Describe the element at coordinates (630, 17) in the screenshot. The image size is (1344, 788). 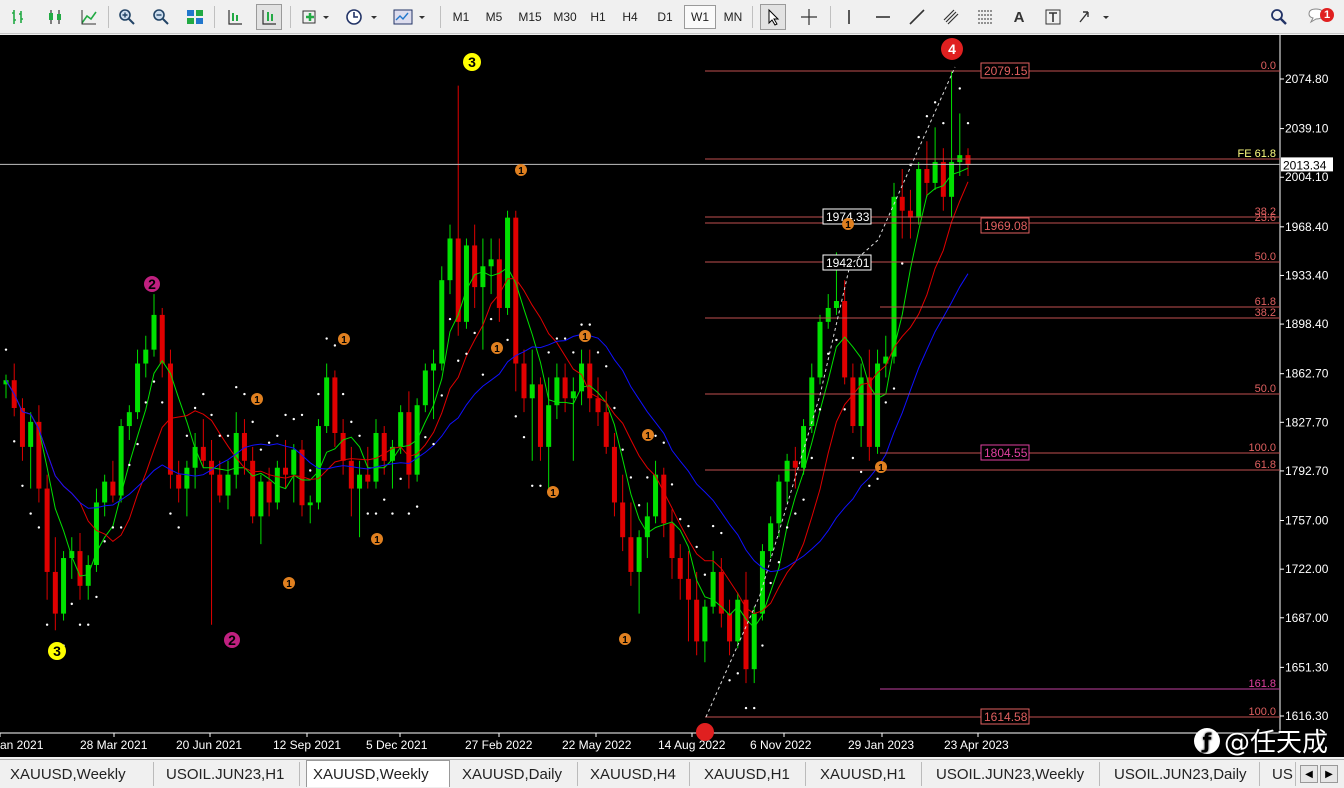
I see `tf-h4: H4` at that location.